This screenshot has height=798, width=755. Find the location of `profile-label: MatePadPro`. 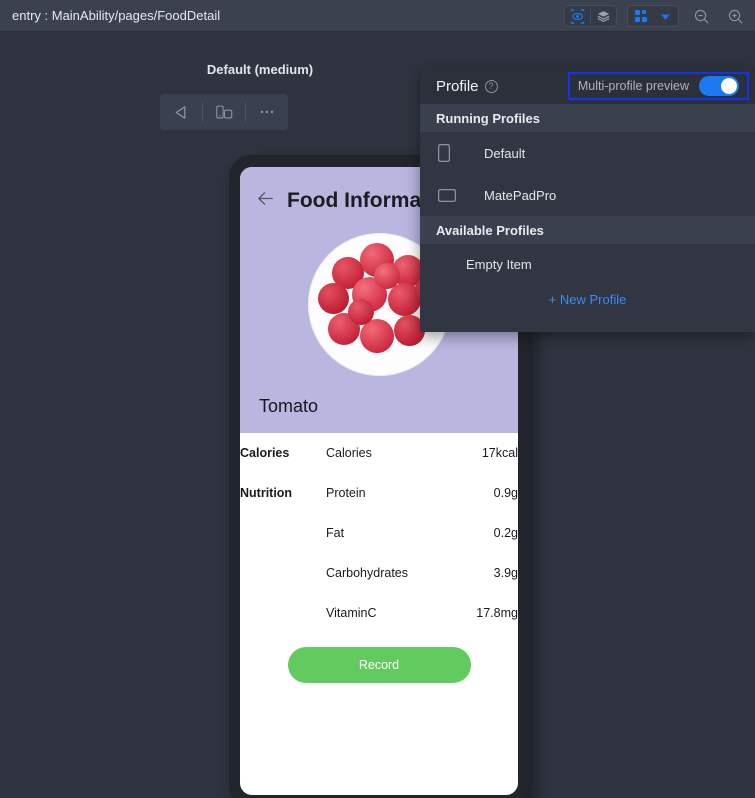

profile-label: MatePadPro is located at coordinates (520, 195).